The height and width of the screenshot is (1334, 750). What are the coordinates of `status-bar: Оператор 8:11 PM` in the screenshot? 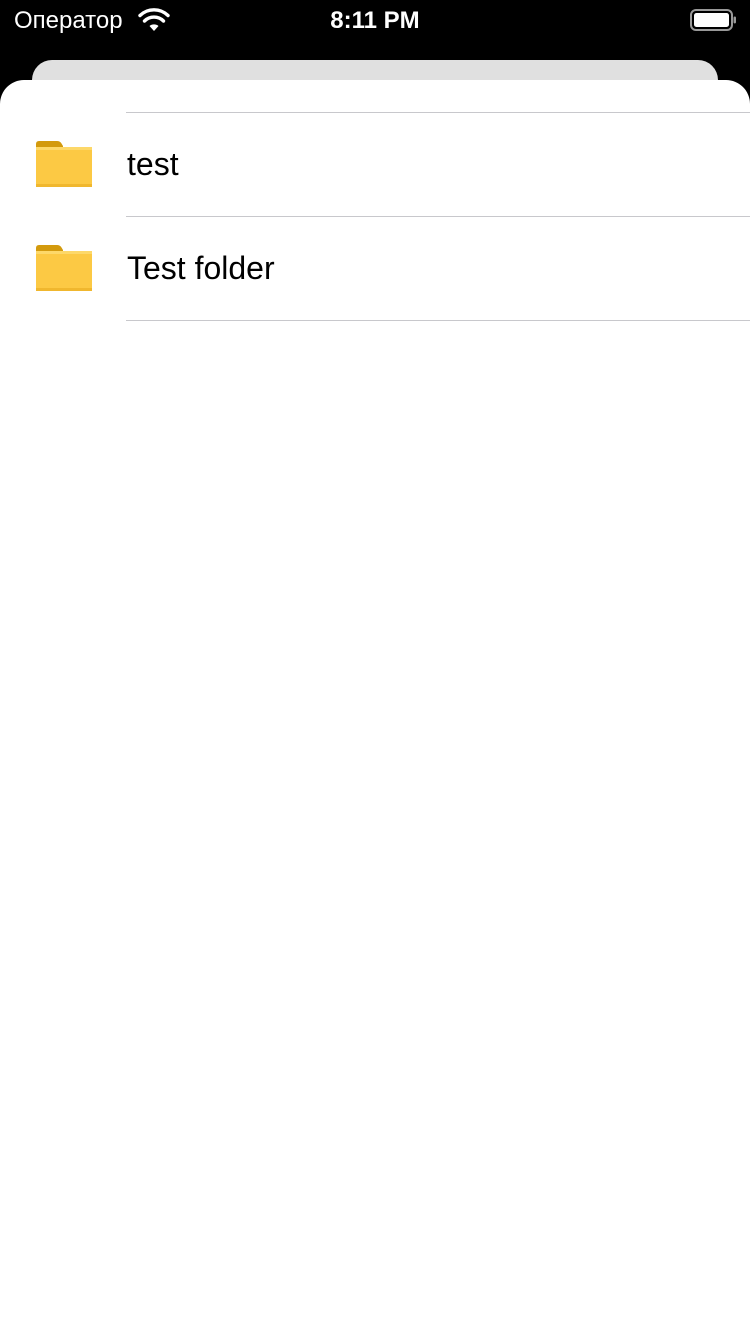 It's located at (375, 22).